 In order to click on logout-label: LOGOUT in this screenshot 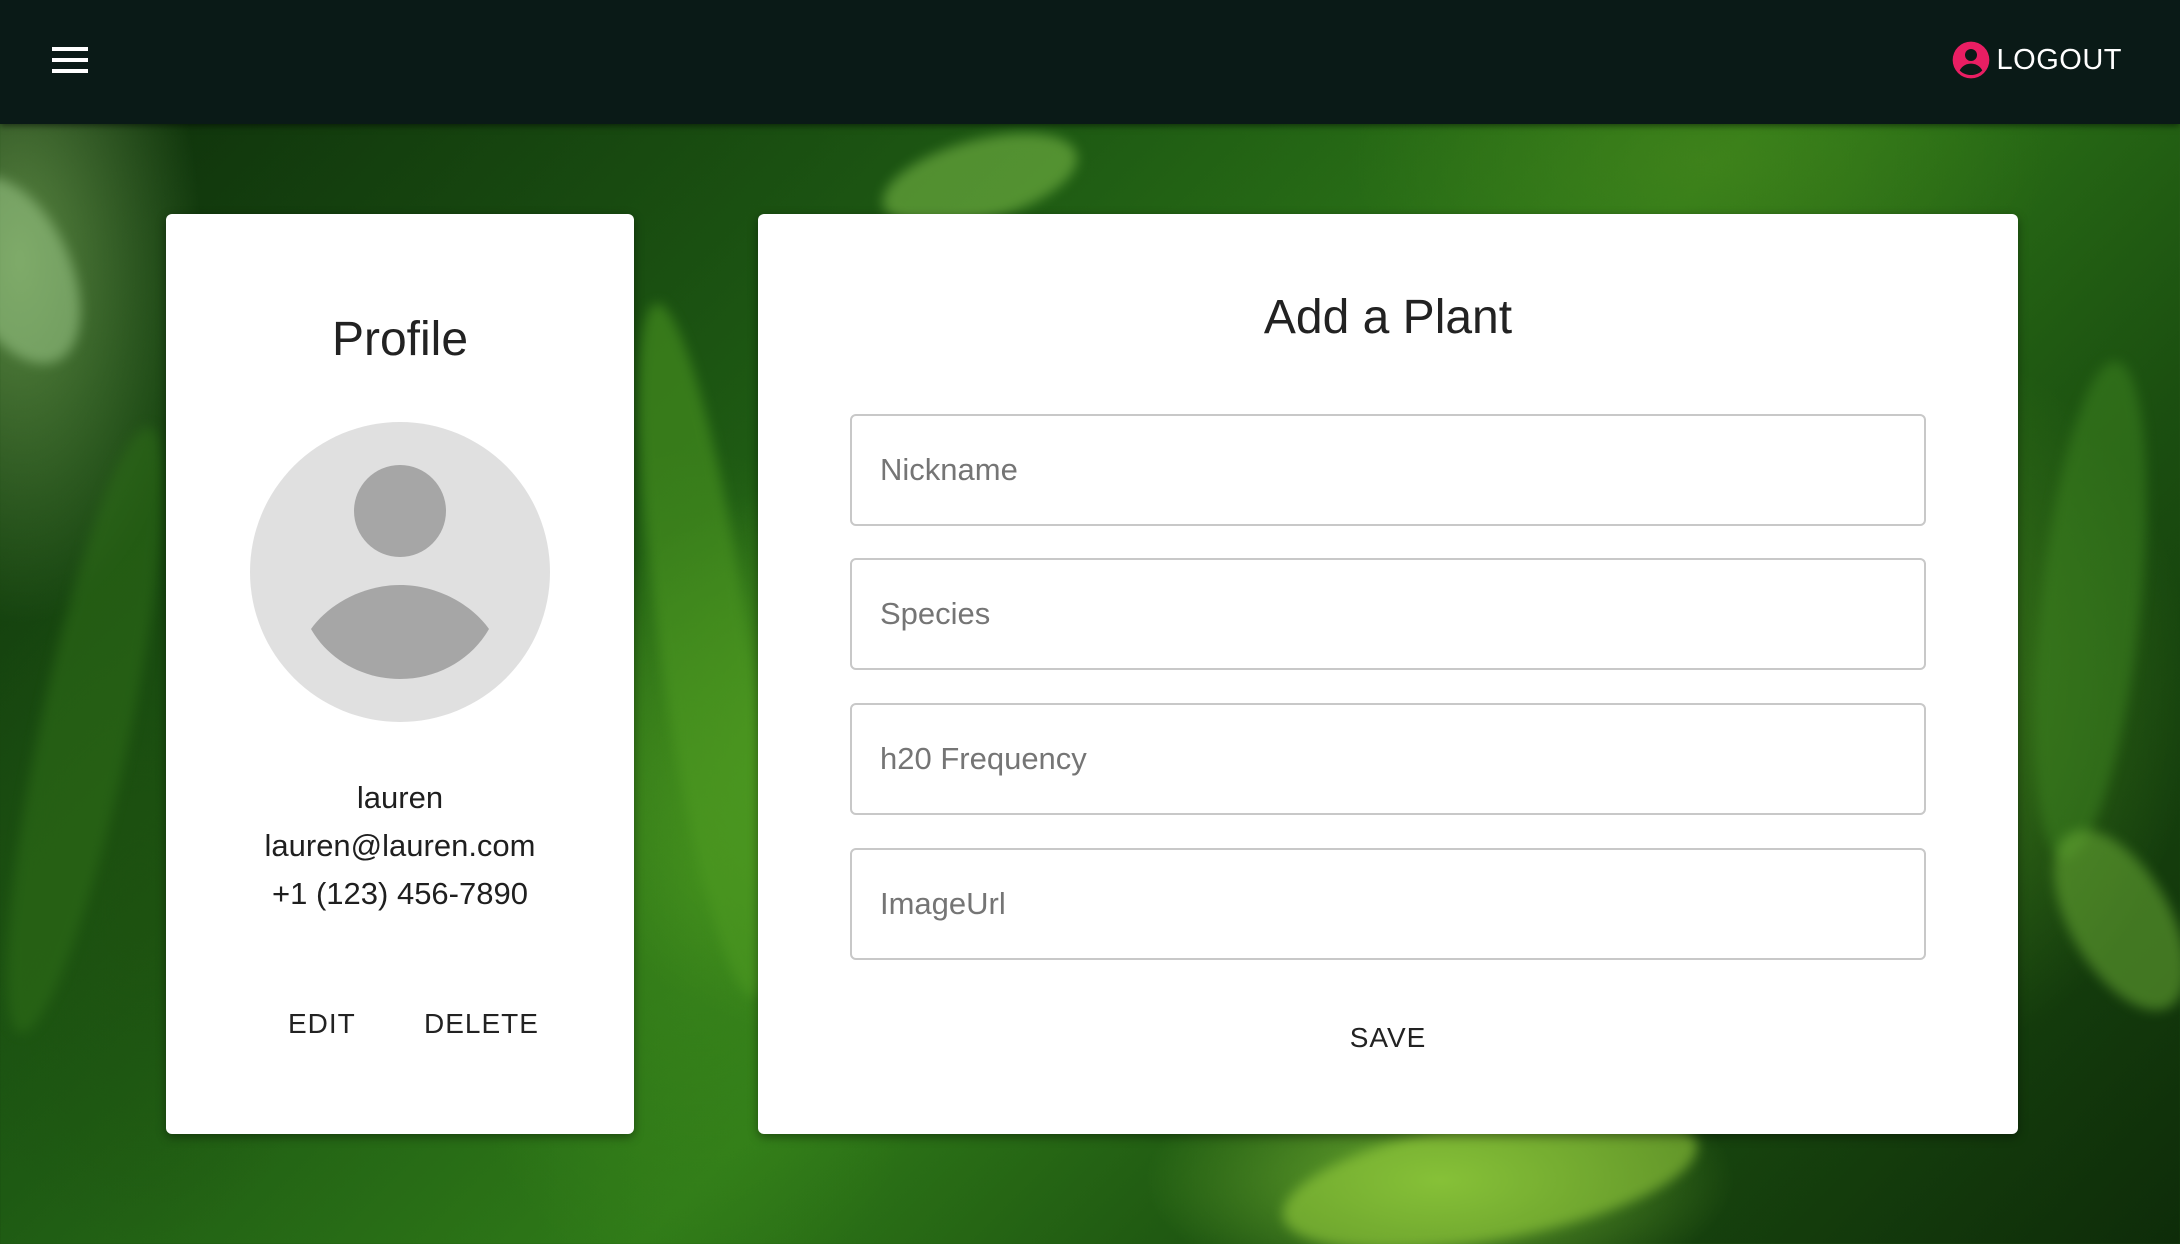, I will do `click(2059, 59)`.